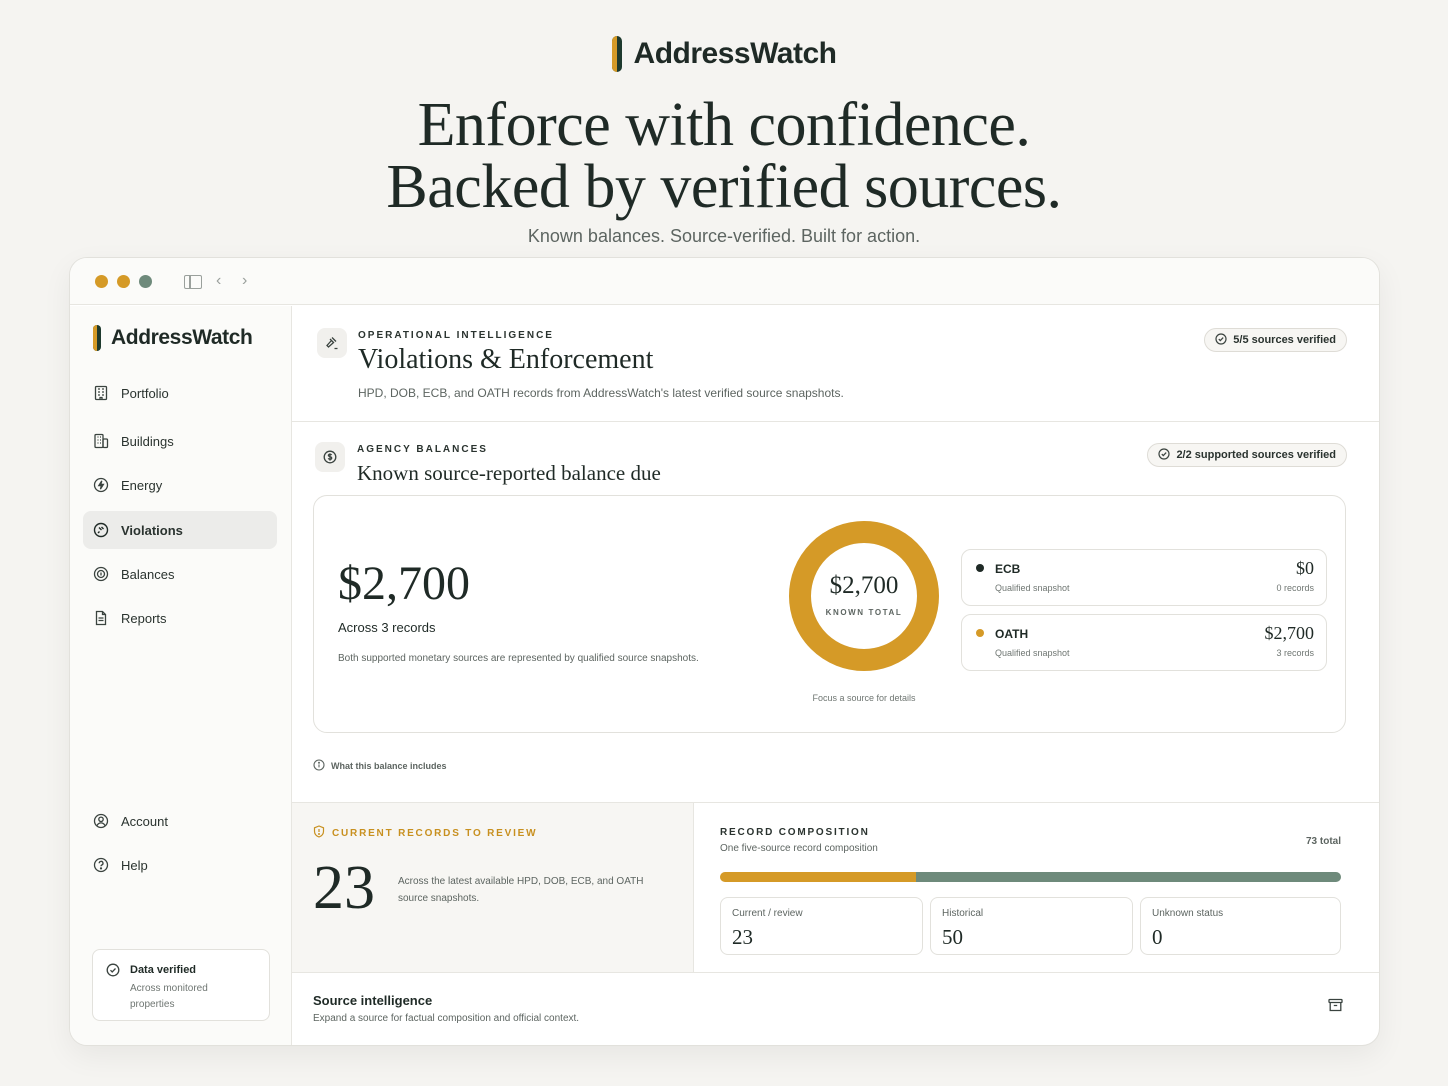  I want to click on stat-value: 23, so click(742, 937).